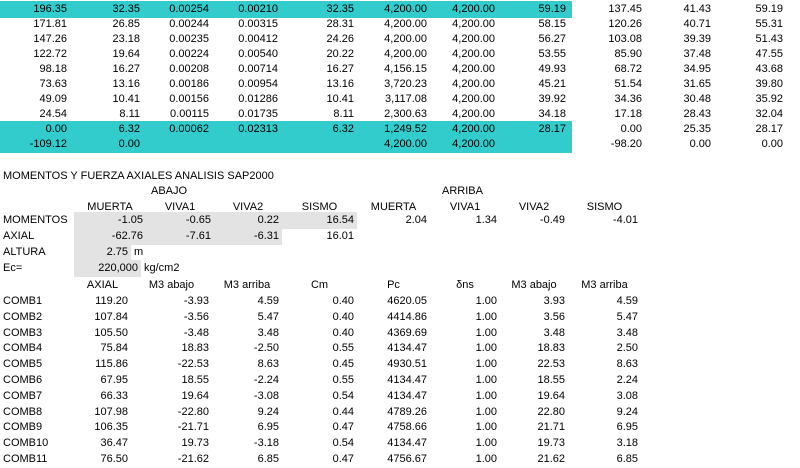 Image resolution: width=800 pixels, height=468 pixels. Describe the element at coordinates (102, 317) in the screenshot. I see `comb-value: 107.84` at that location.